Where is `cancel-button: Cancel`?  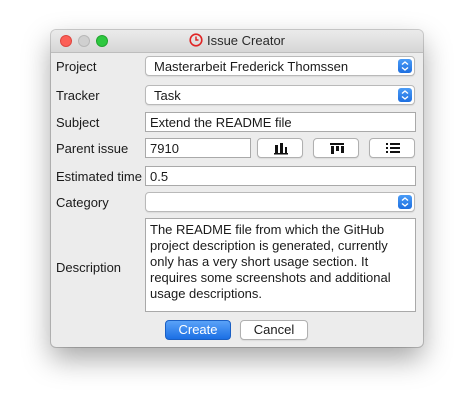 cancel-button: Cancel is located at coordinates (274, 330).